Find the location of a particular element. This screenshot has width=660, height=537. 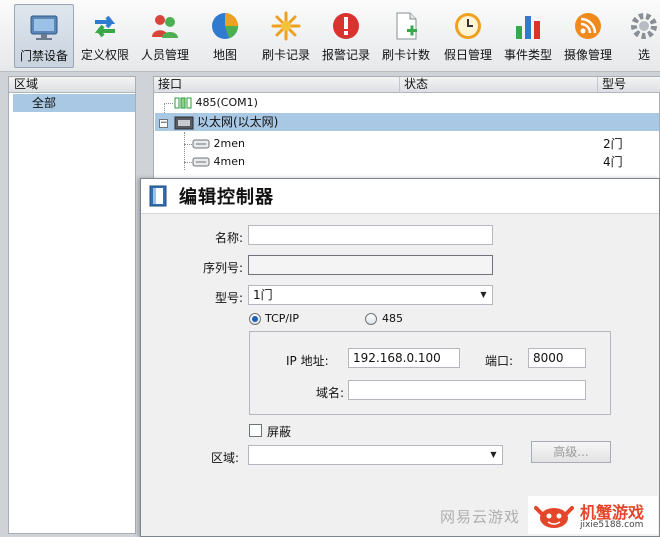

tree-row-label: 以太网(以太网) is located at coordinates (238, 122).